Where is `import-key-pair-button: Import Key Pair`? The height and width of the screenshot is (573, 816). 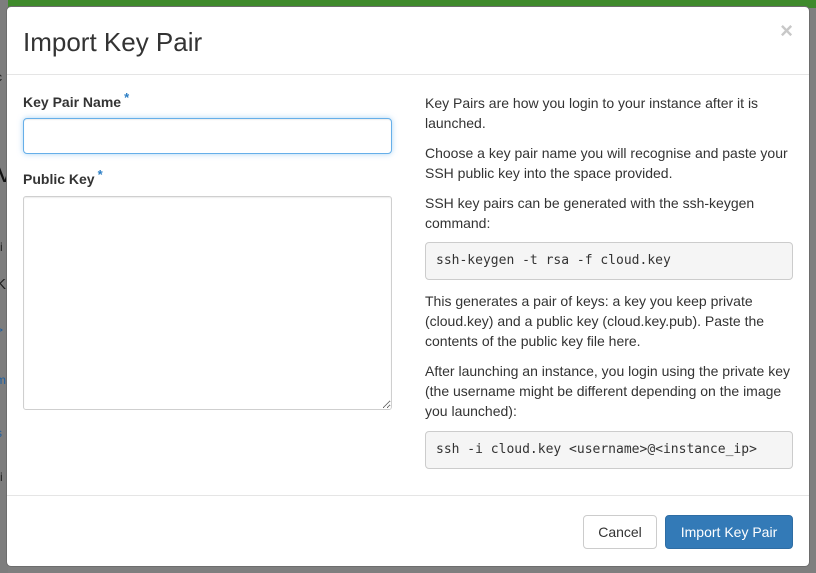 import-key-pair-button: Import Key Pair is located at coordinates (729, 532).